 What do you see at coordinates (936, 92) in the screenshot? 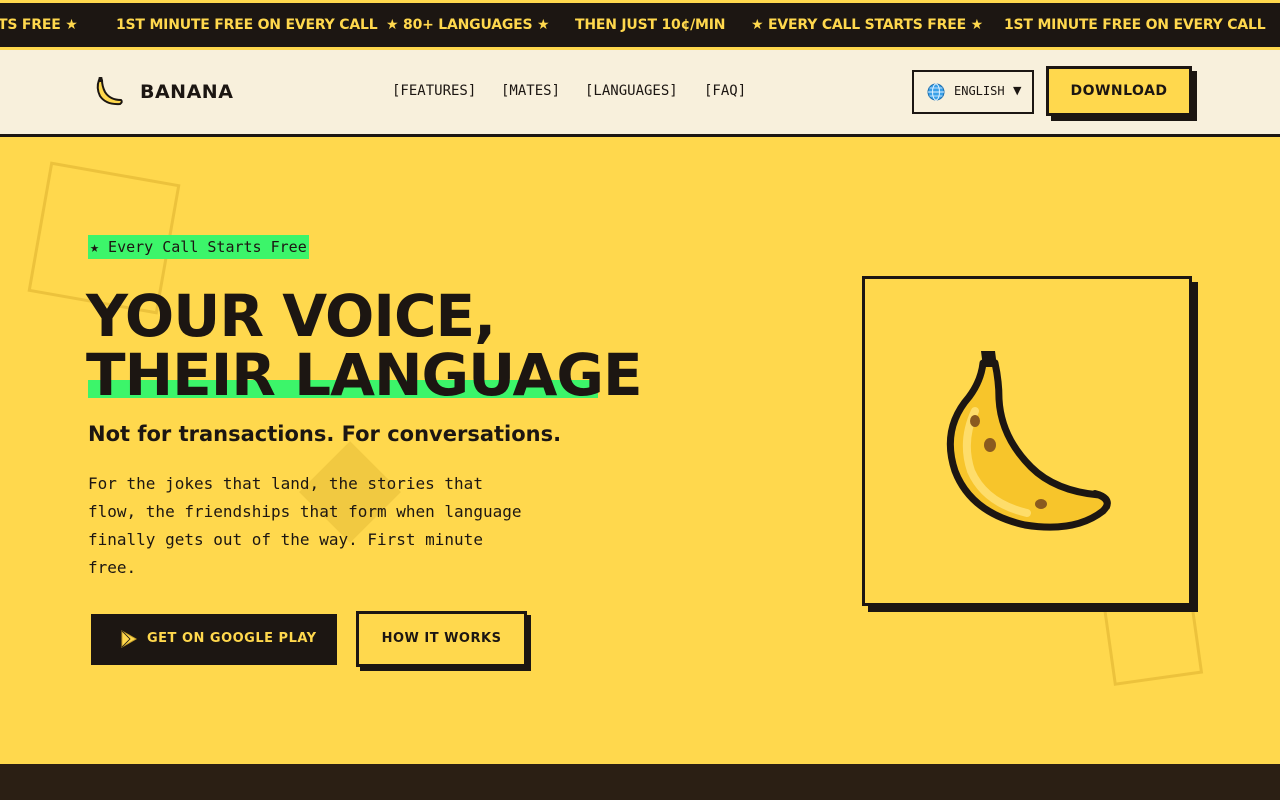
I see `globe-icon` at bounding box center [936, 92].